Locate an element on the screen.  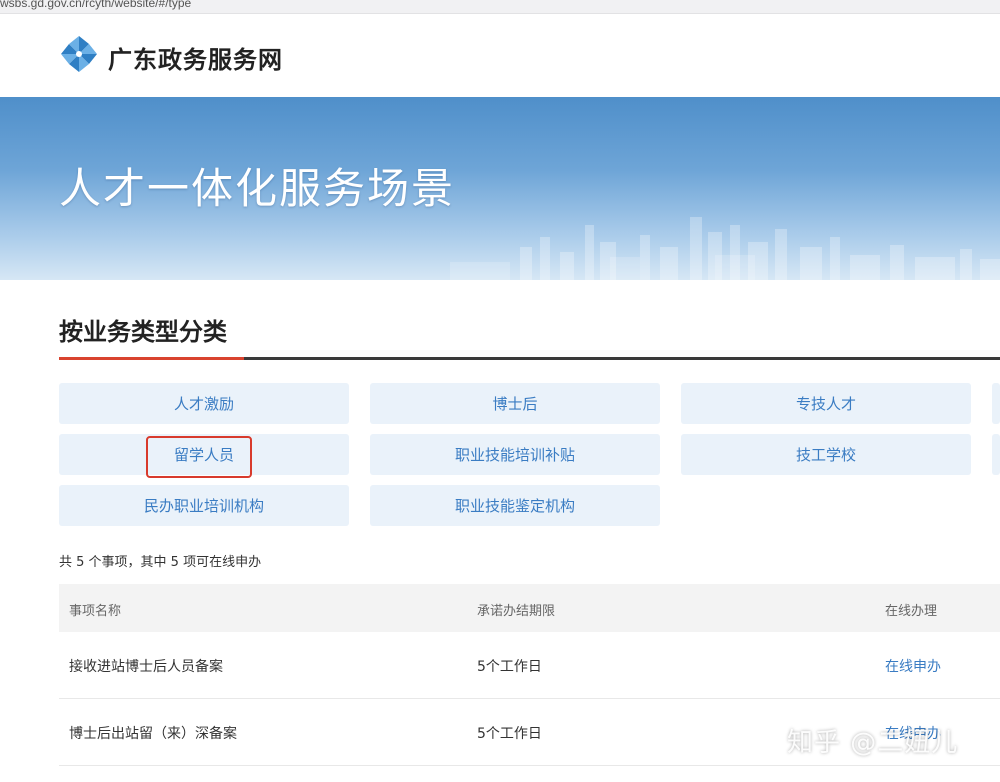
item-name: 接收进站博士后人员备案 is located at coordinates (146, 667).